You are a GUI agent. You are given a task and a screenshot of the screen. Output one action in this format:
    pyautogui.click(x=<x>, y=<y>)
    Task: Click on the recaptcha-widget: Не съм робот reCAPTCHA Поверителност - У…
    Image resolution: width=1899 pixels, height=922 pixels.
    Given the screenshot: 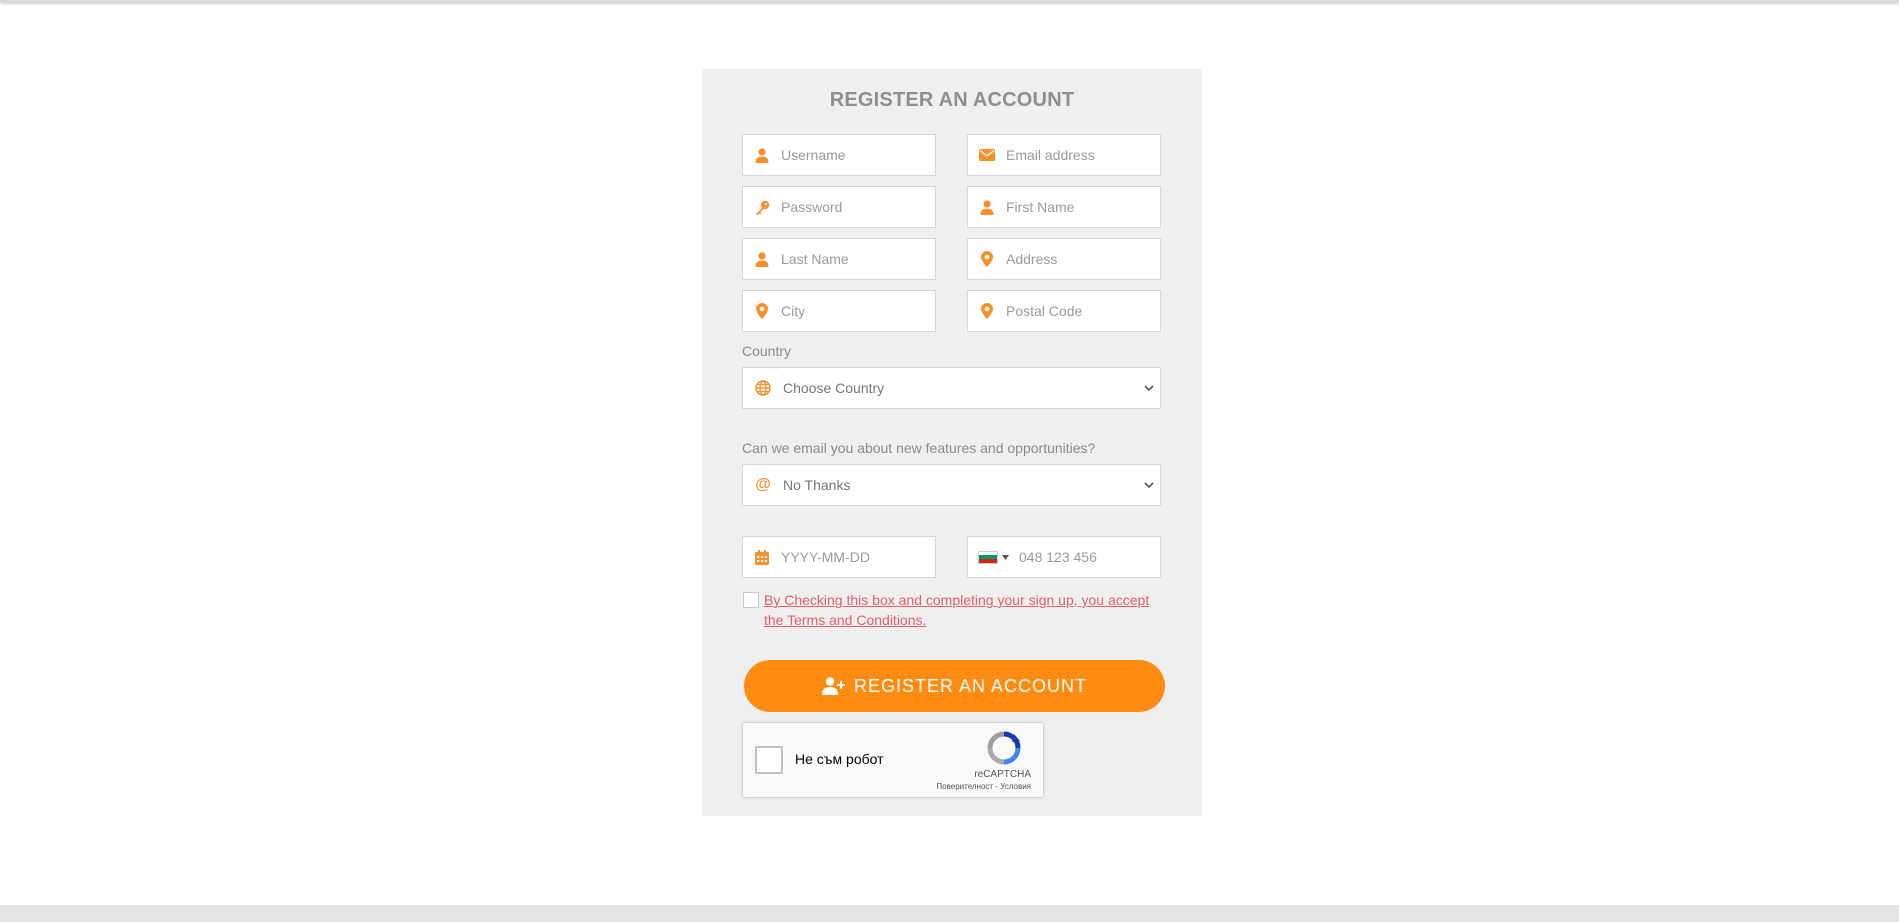 What is the action you would take?
    pyautogui.click(x=893, y=760)
    